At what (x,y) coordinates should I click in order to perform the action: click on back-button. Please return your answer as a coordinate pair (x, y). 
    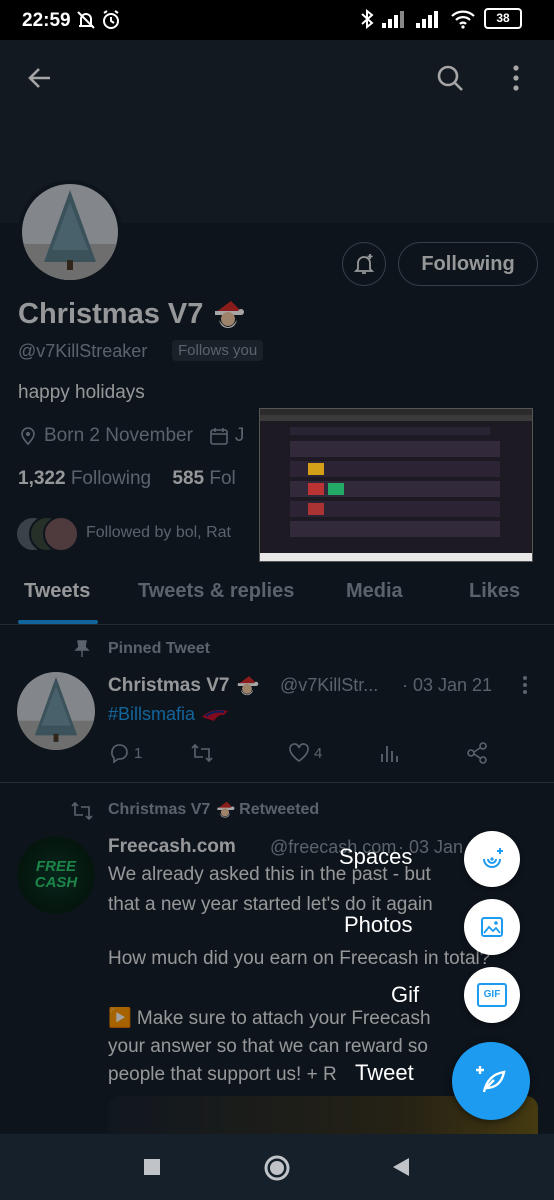
    Looking at the image, I should click on (40, 78).